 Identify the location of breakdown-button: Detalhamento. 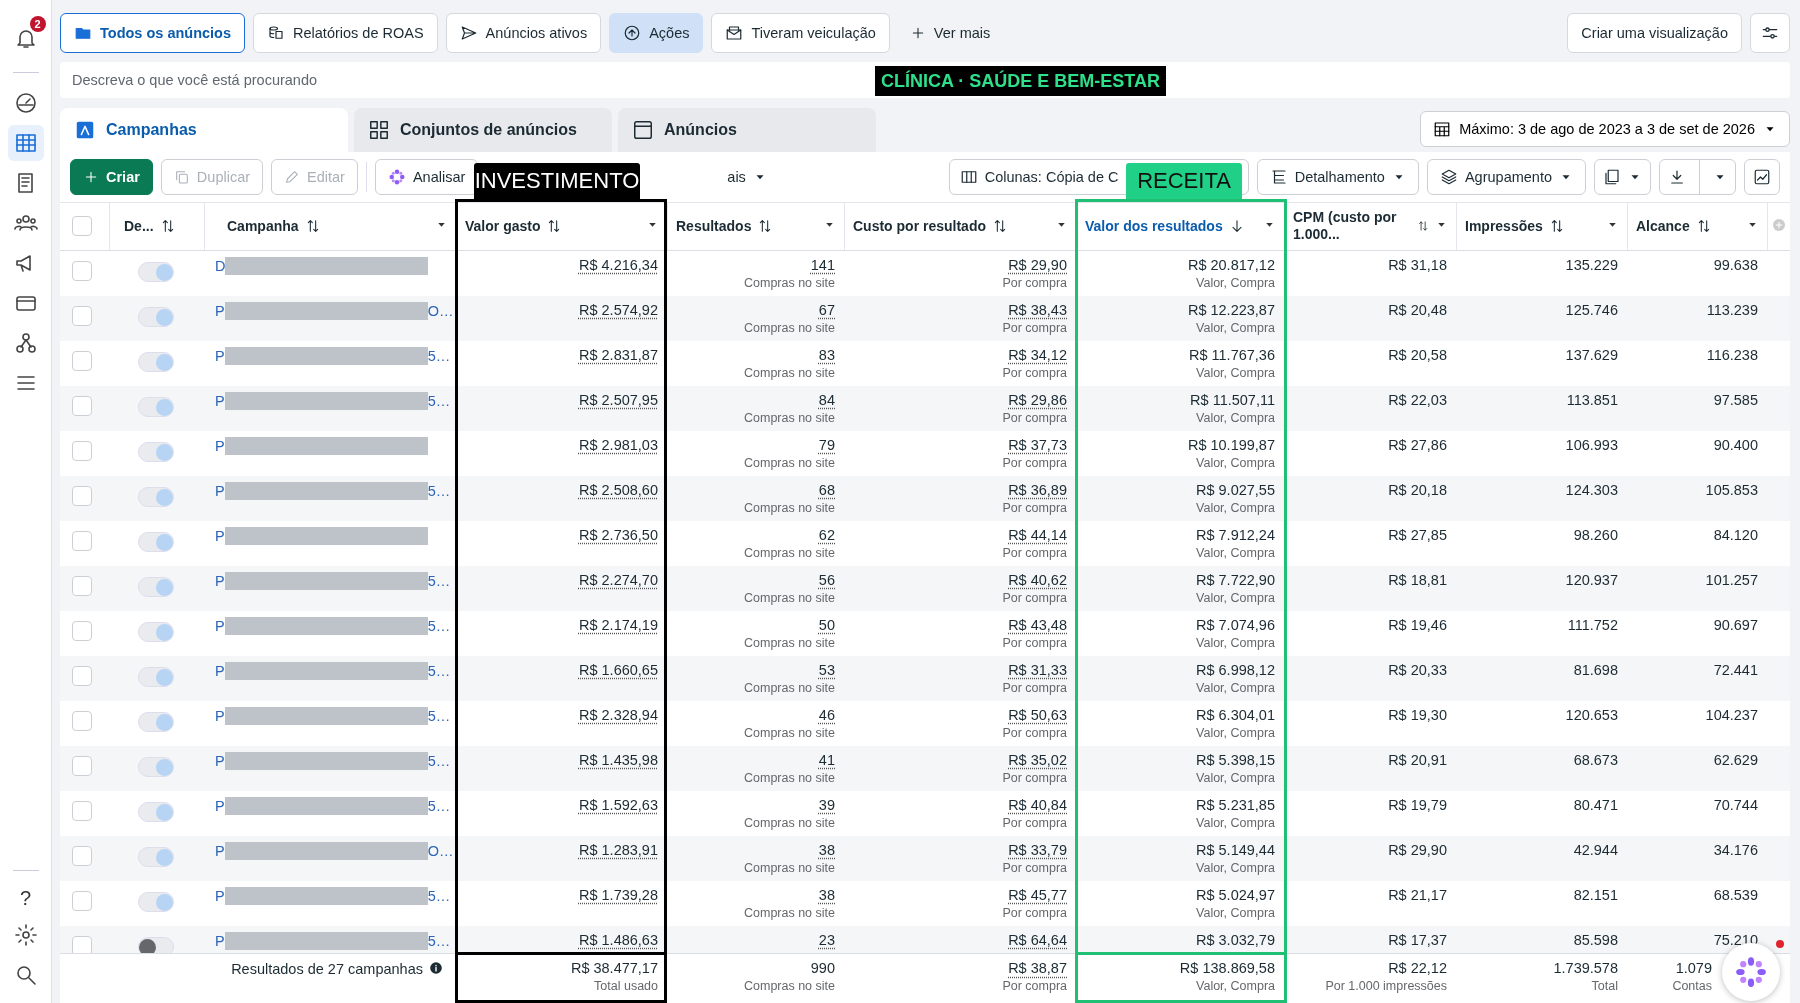
(1337, 177).